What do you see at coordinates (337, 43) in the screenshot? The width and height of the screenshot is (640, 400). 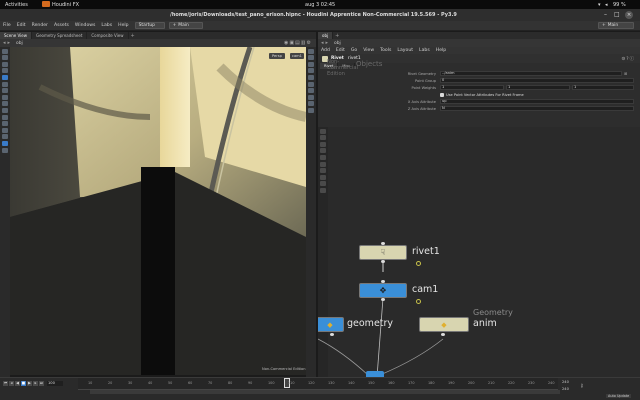 I see `right-path-obj: obj` at bounding box center [337, 43].